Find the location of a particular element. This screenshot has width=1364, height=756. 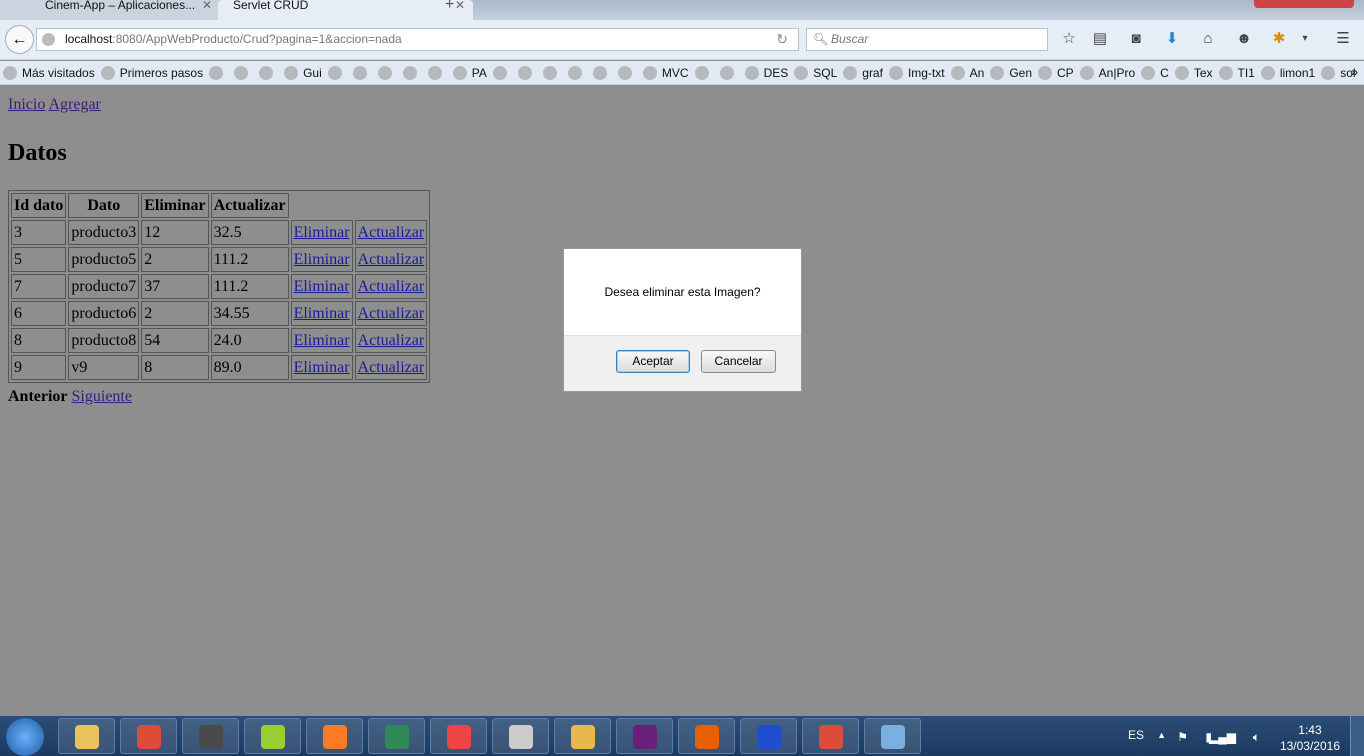

column-header: Dato is located at coordinates (104, 205).